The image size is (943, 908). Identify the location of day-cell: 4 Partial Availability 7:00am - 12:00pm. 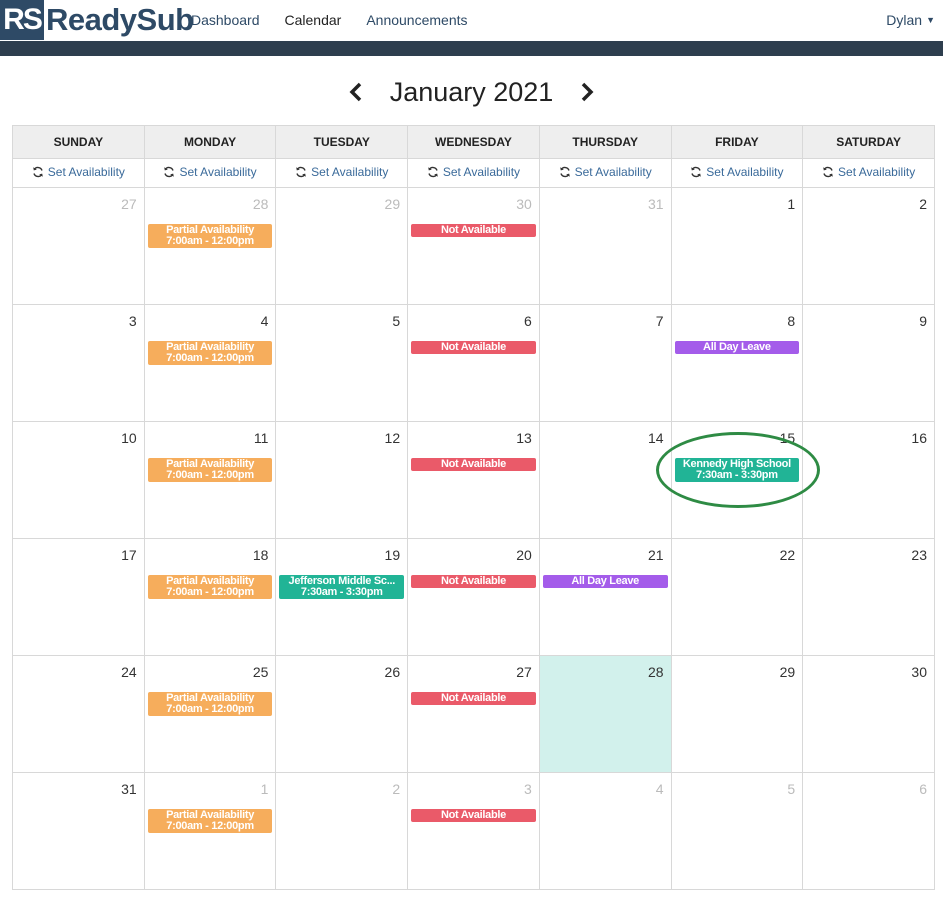
(210, 363).